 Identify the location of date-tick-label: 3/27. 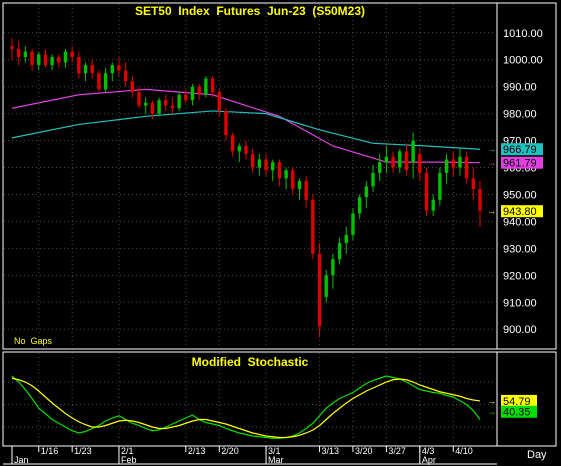
(397, 451).